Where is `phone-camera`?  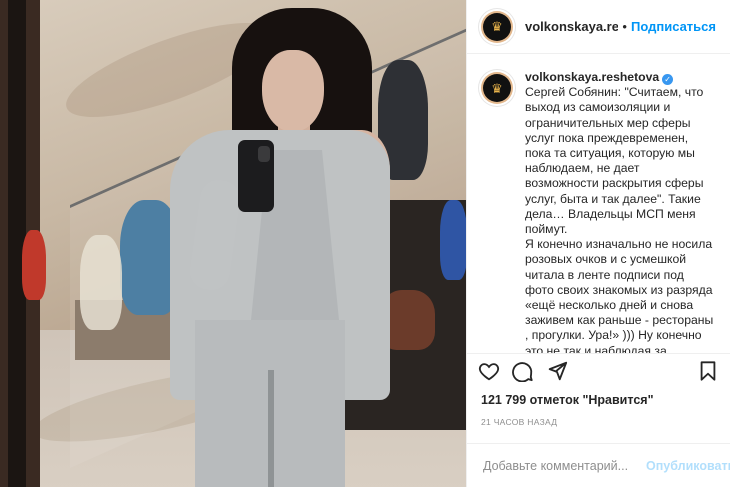
phone-camera is located at coordinates (264, 154).